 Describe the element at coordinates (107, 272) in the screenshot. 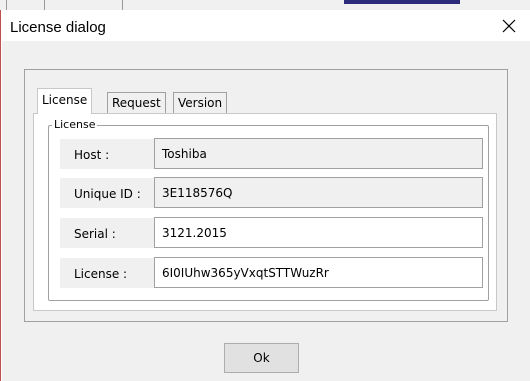

I see `license-label: License :` at that location.